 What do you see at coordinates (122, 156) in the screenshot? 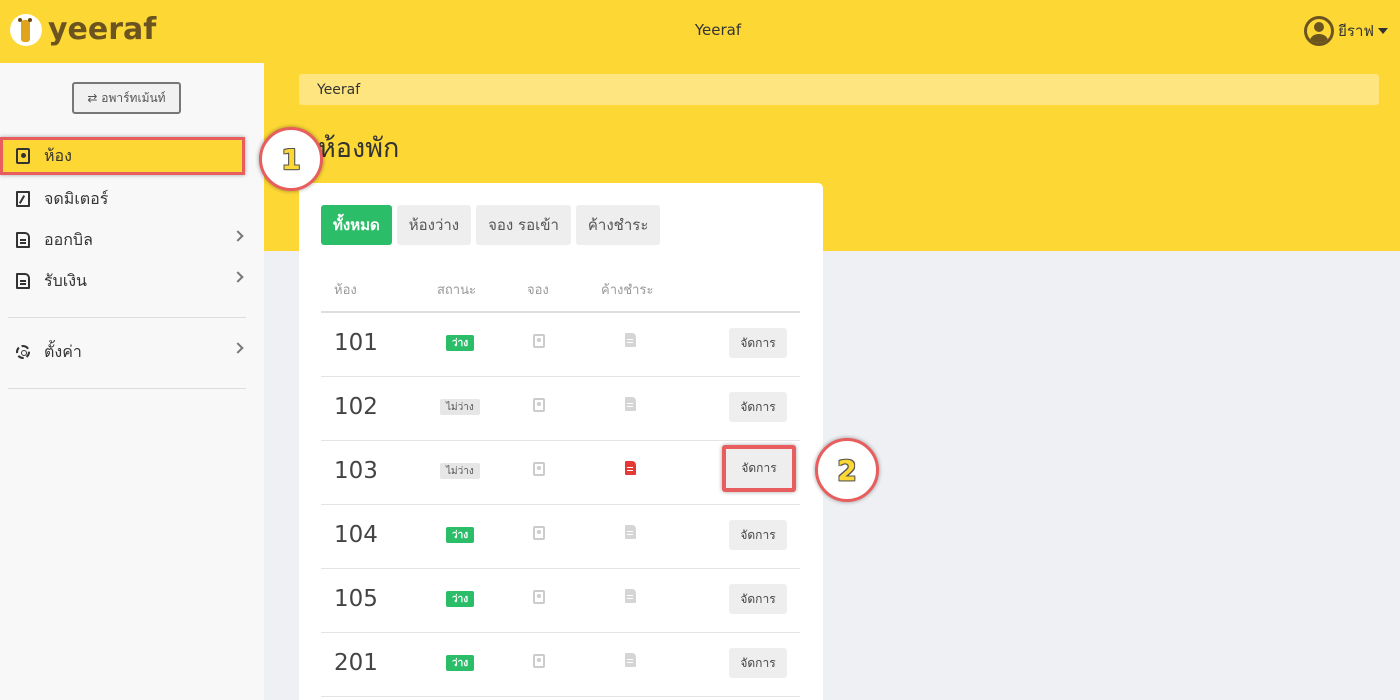
I see `sidebar-item-rooms: ห้อง` at bounding box center [122, 156].